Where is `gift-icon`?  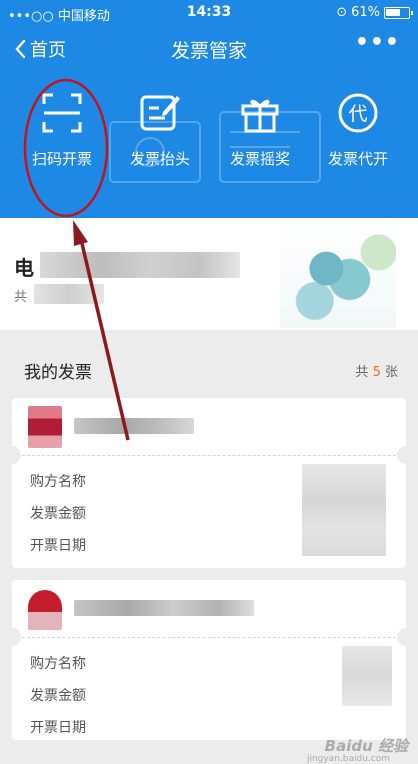 gift-icon is located at coordinates (260, 116).